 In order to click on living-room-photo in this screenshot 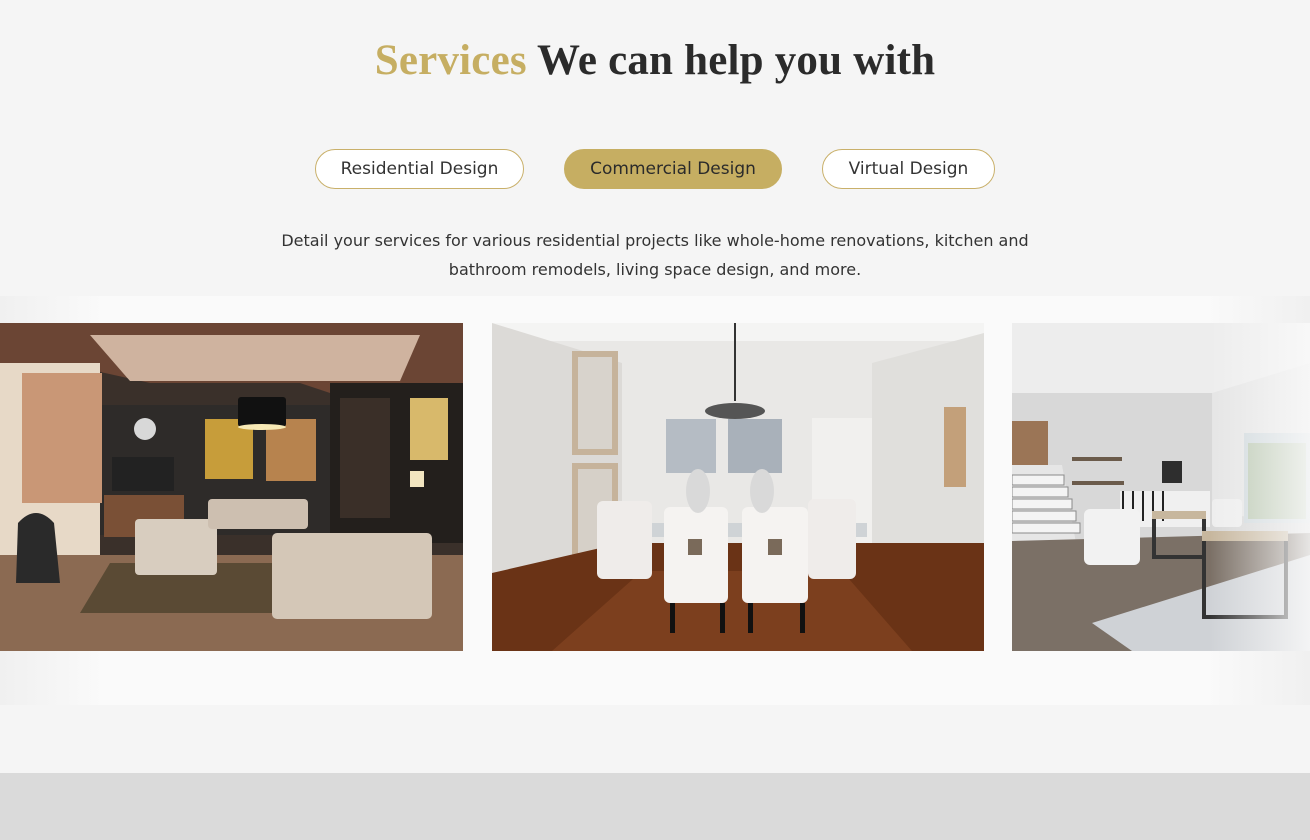, I will do `click(231, 487)`.